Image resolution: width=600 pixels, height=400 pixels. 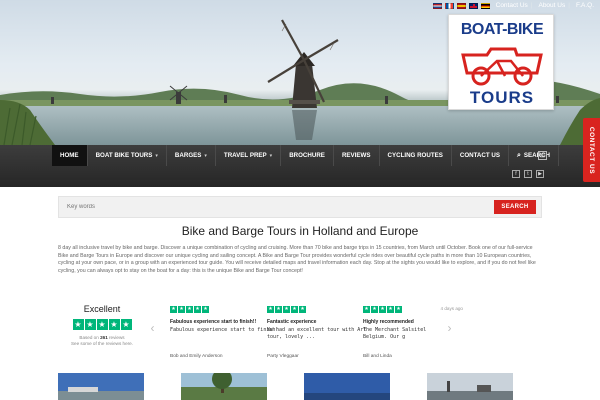 I want to click on search-input, so click(x=279, y=207).